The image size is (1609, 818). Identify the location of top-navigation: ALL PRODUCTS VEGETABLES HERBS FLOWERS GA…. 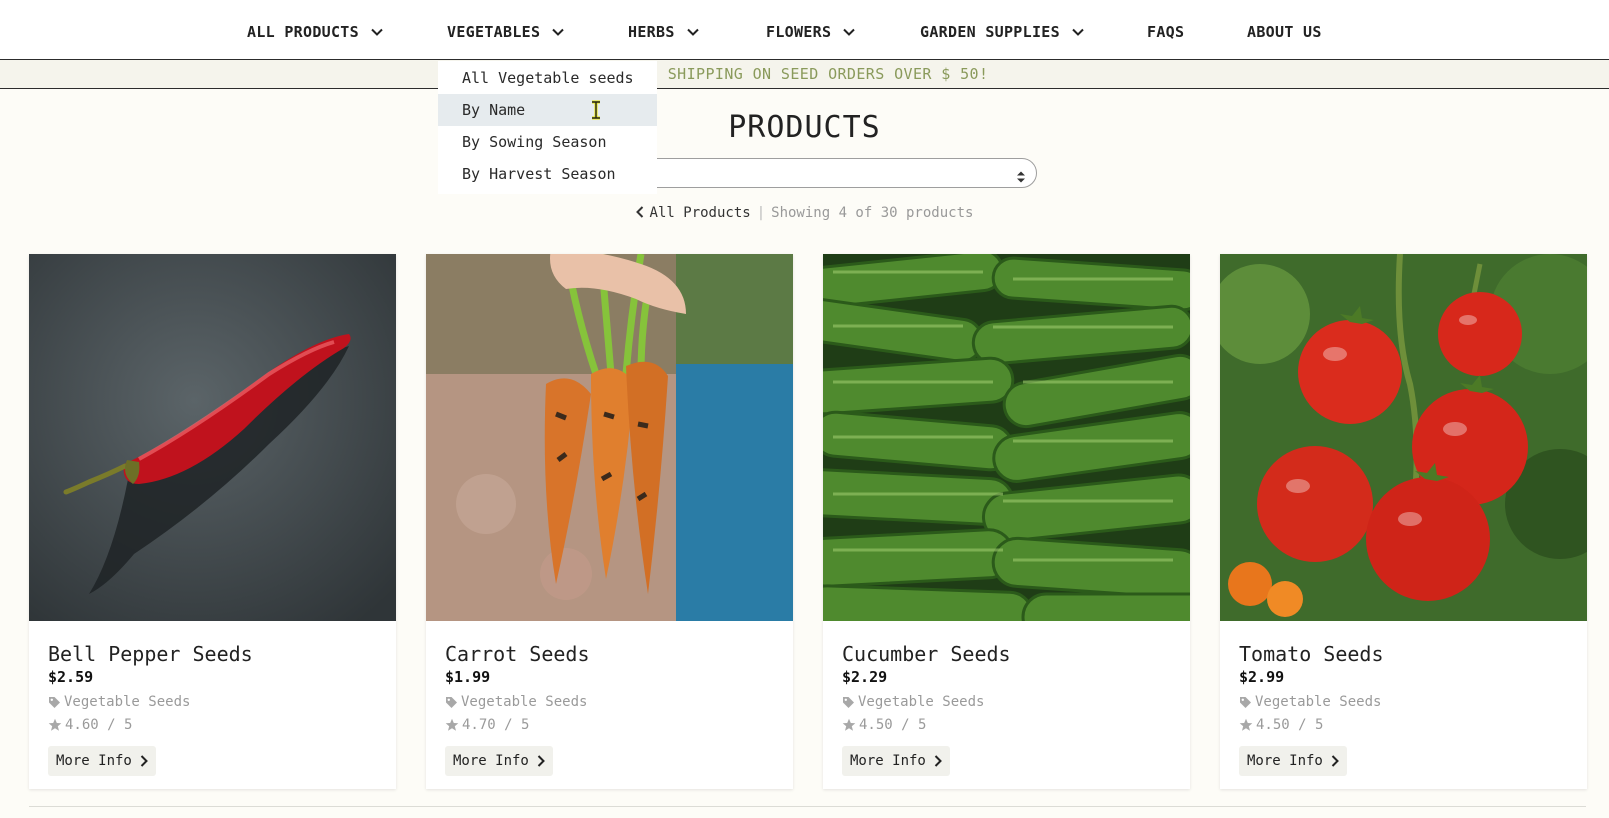
(804, 30).